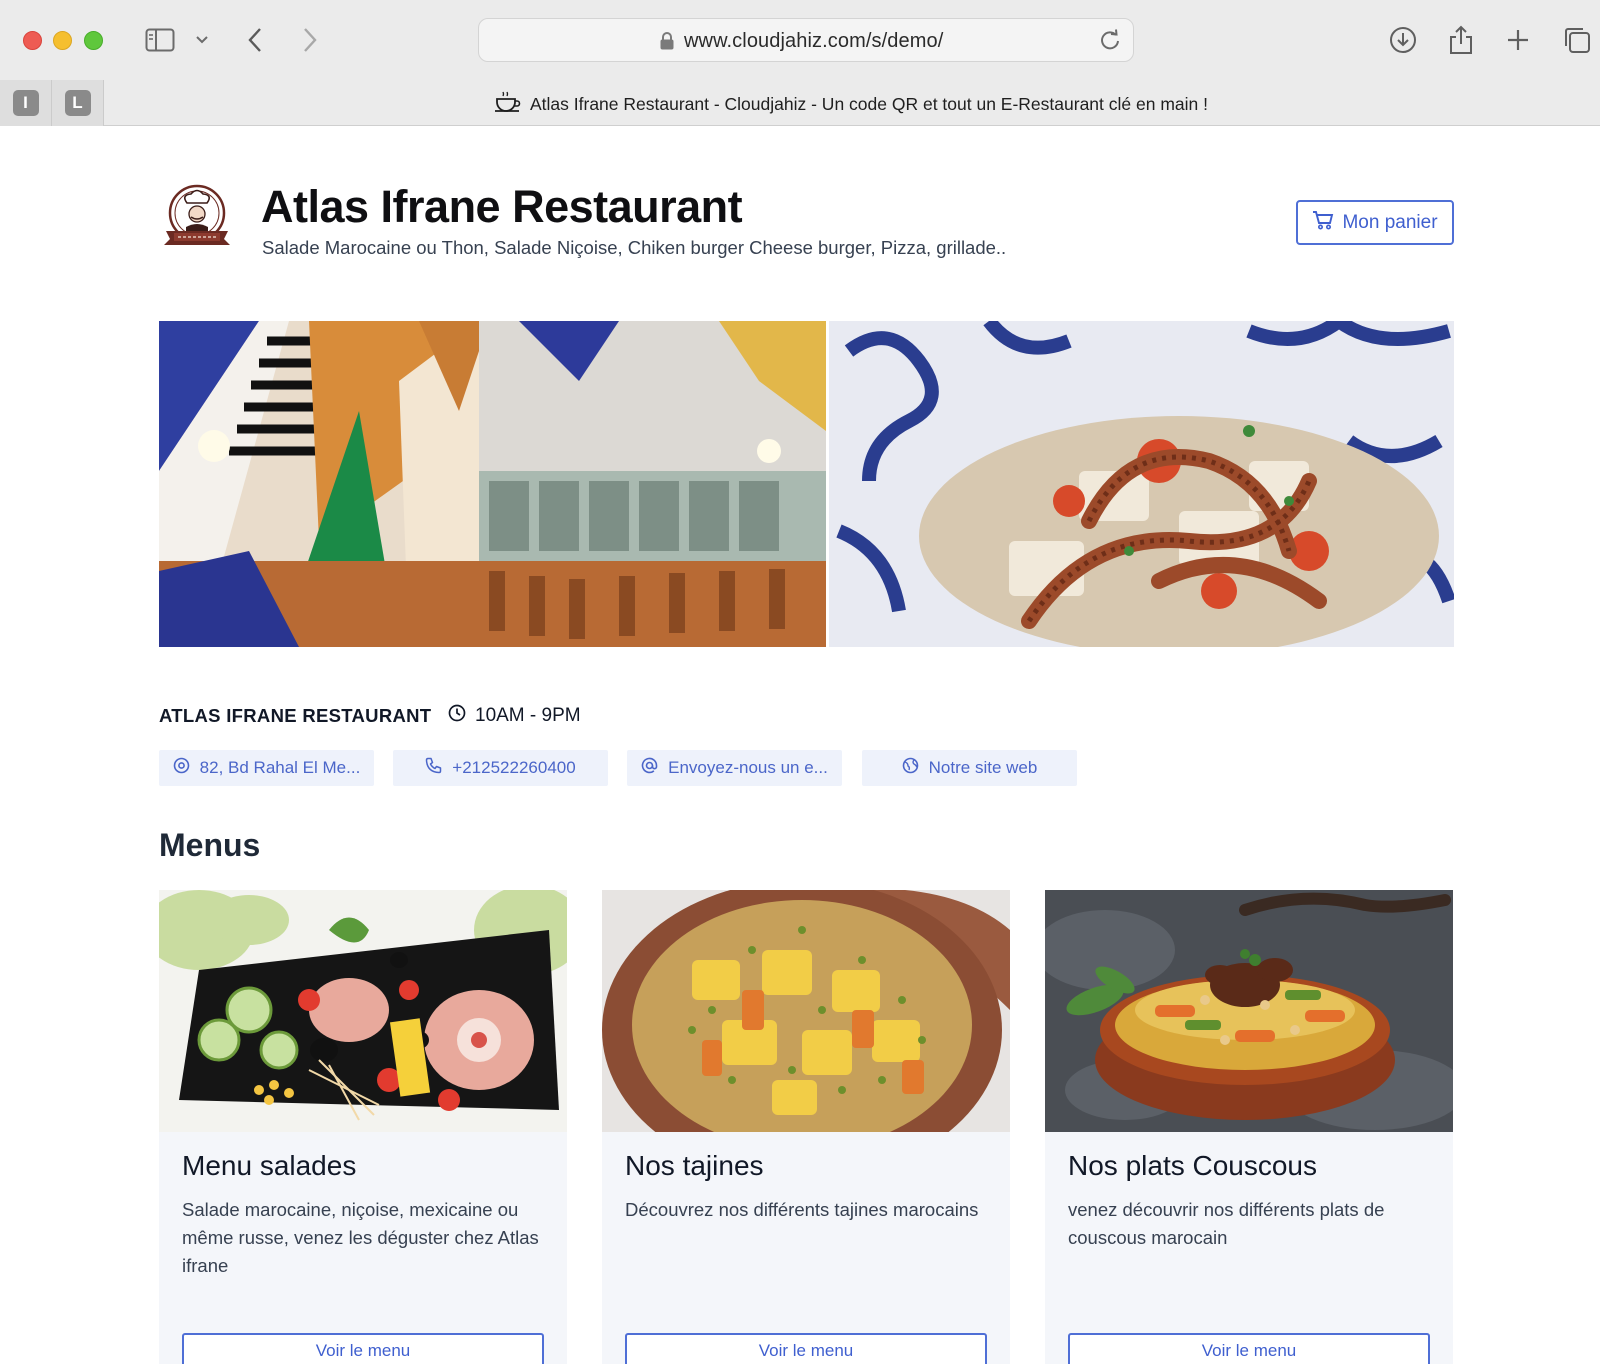 The width and height of the screenshot is (1600, 1364). Describe the element at coordinates (363, 1011) in the screenshot. I see `menu-card-image-salades` at that location.